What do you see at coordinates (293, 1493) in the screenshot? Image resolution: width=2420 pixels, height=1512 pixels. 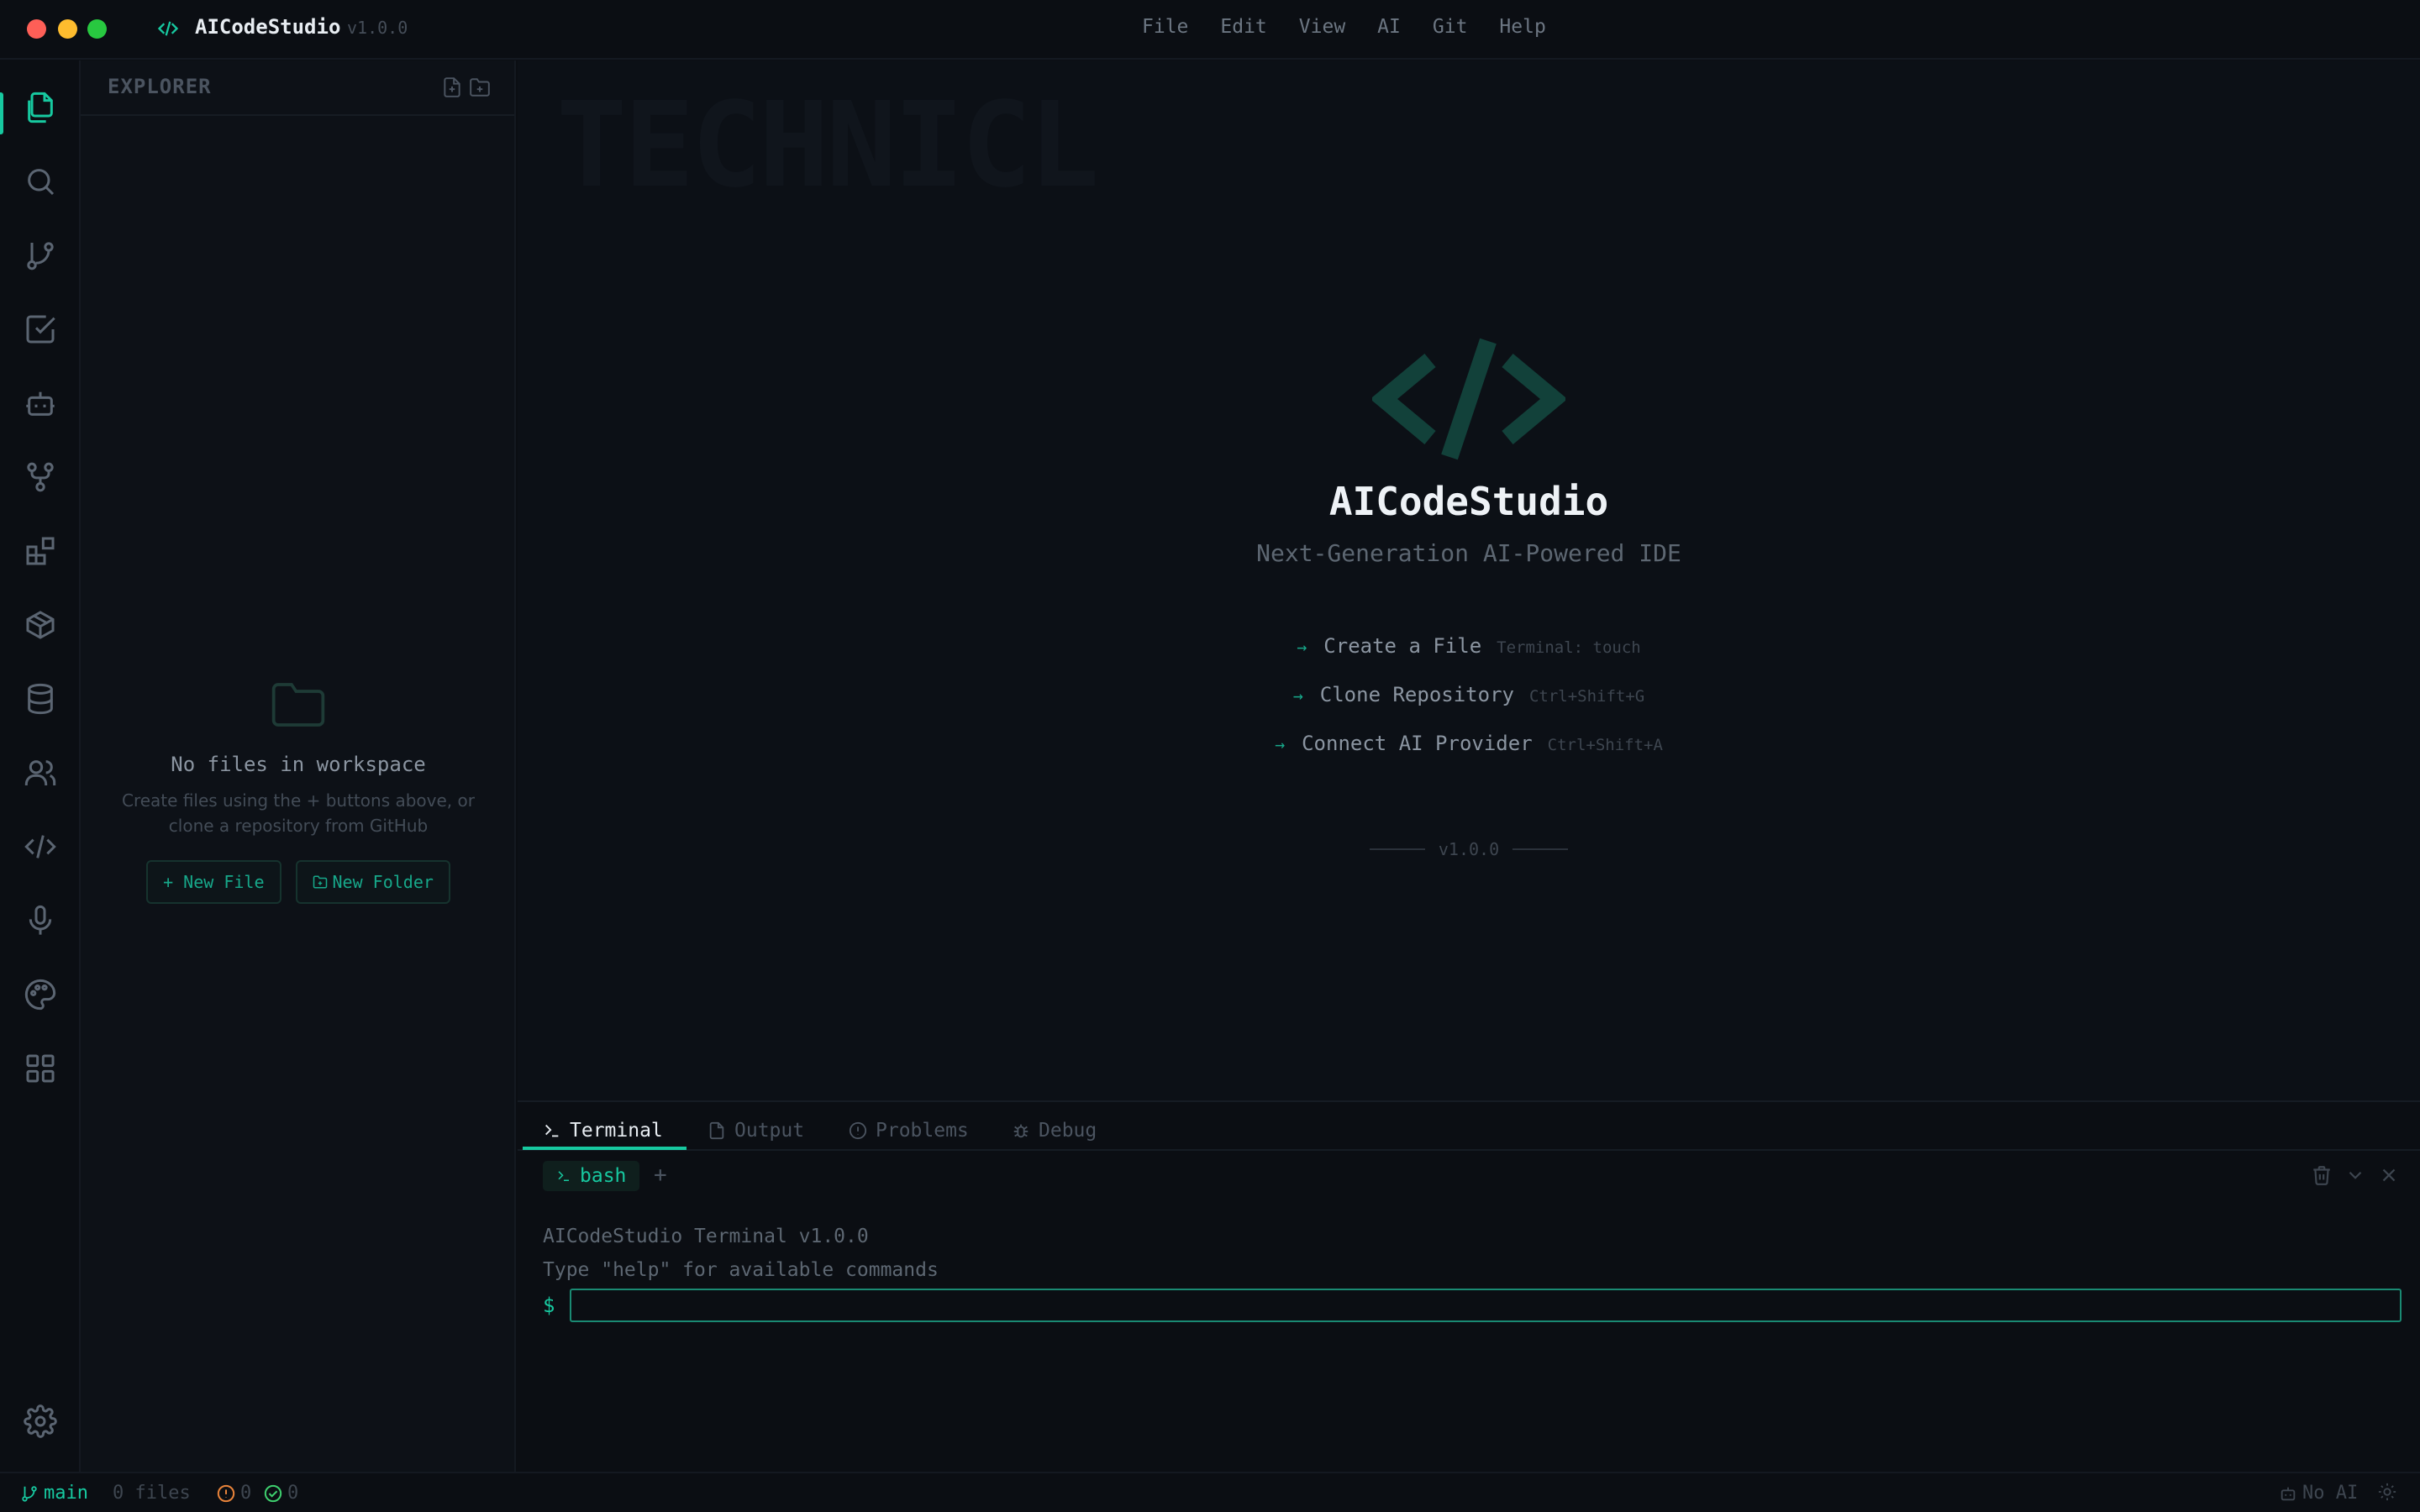 I see `checks-count: 0` at bounding box center [293, 1493].